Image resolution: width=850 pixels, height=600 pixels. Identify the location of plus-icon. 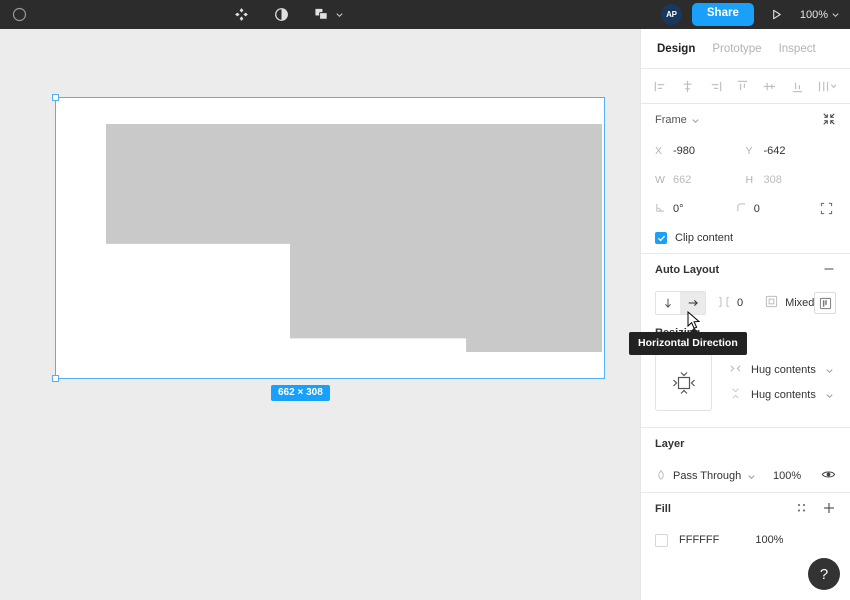
(829, 509).